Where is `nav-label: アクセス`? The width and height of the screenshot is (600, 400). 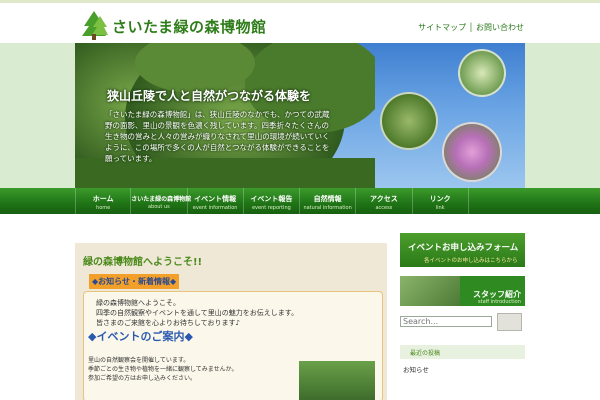
nav-label: アクセス is located at coordinates (384, 199).